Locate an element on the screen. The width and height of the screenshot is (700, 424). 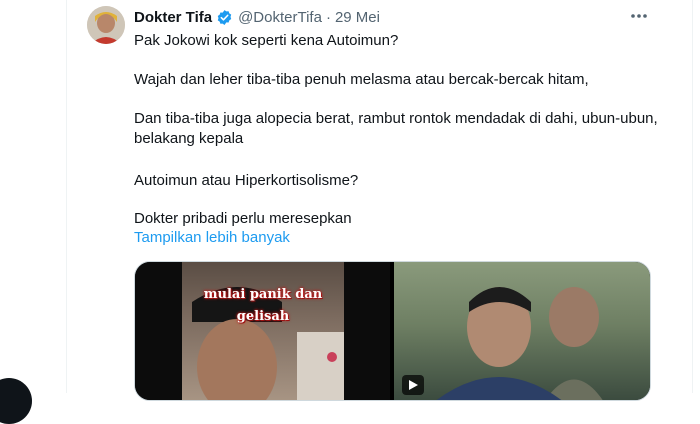
tweet-line: Dokter pribadi perlu meresepkan is located at coordinates (243, 218).